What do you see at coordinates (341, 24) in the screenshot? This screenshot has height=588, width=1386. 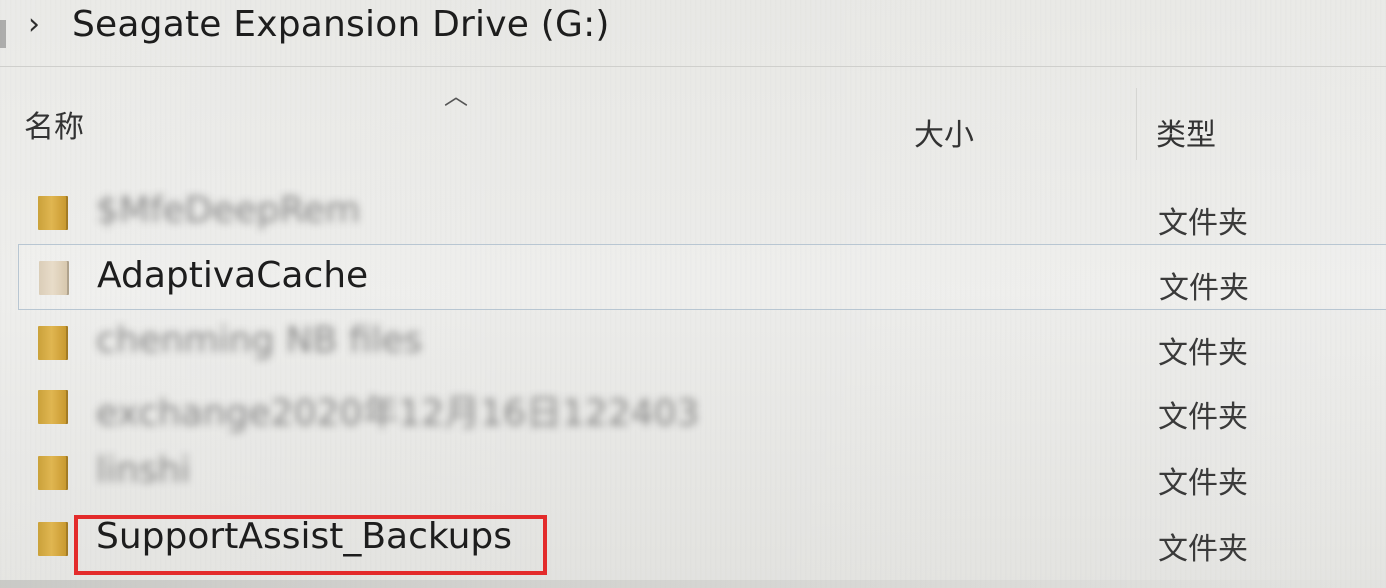 I see `location-path: Seagate Expansion Drive (G:)` at bounding box center [341, 24].